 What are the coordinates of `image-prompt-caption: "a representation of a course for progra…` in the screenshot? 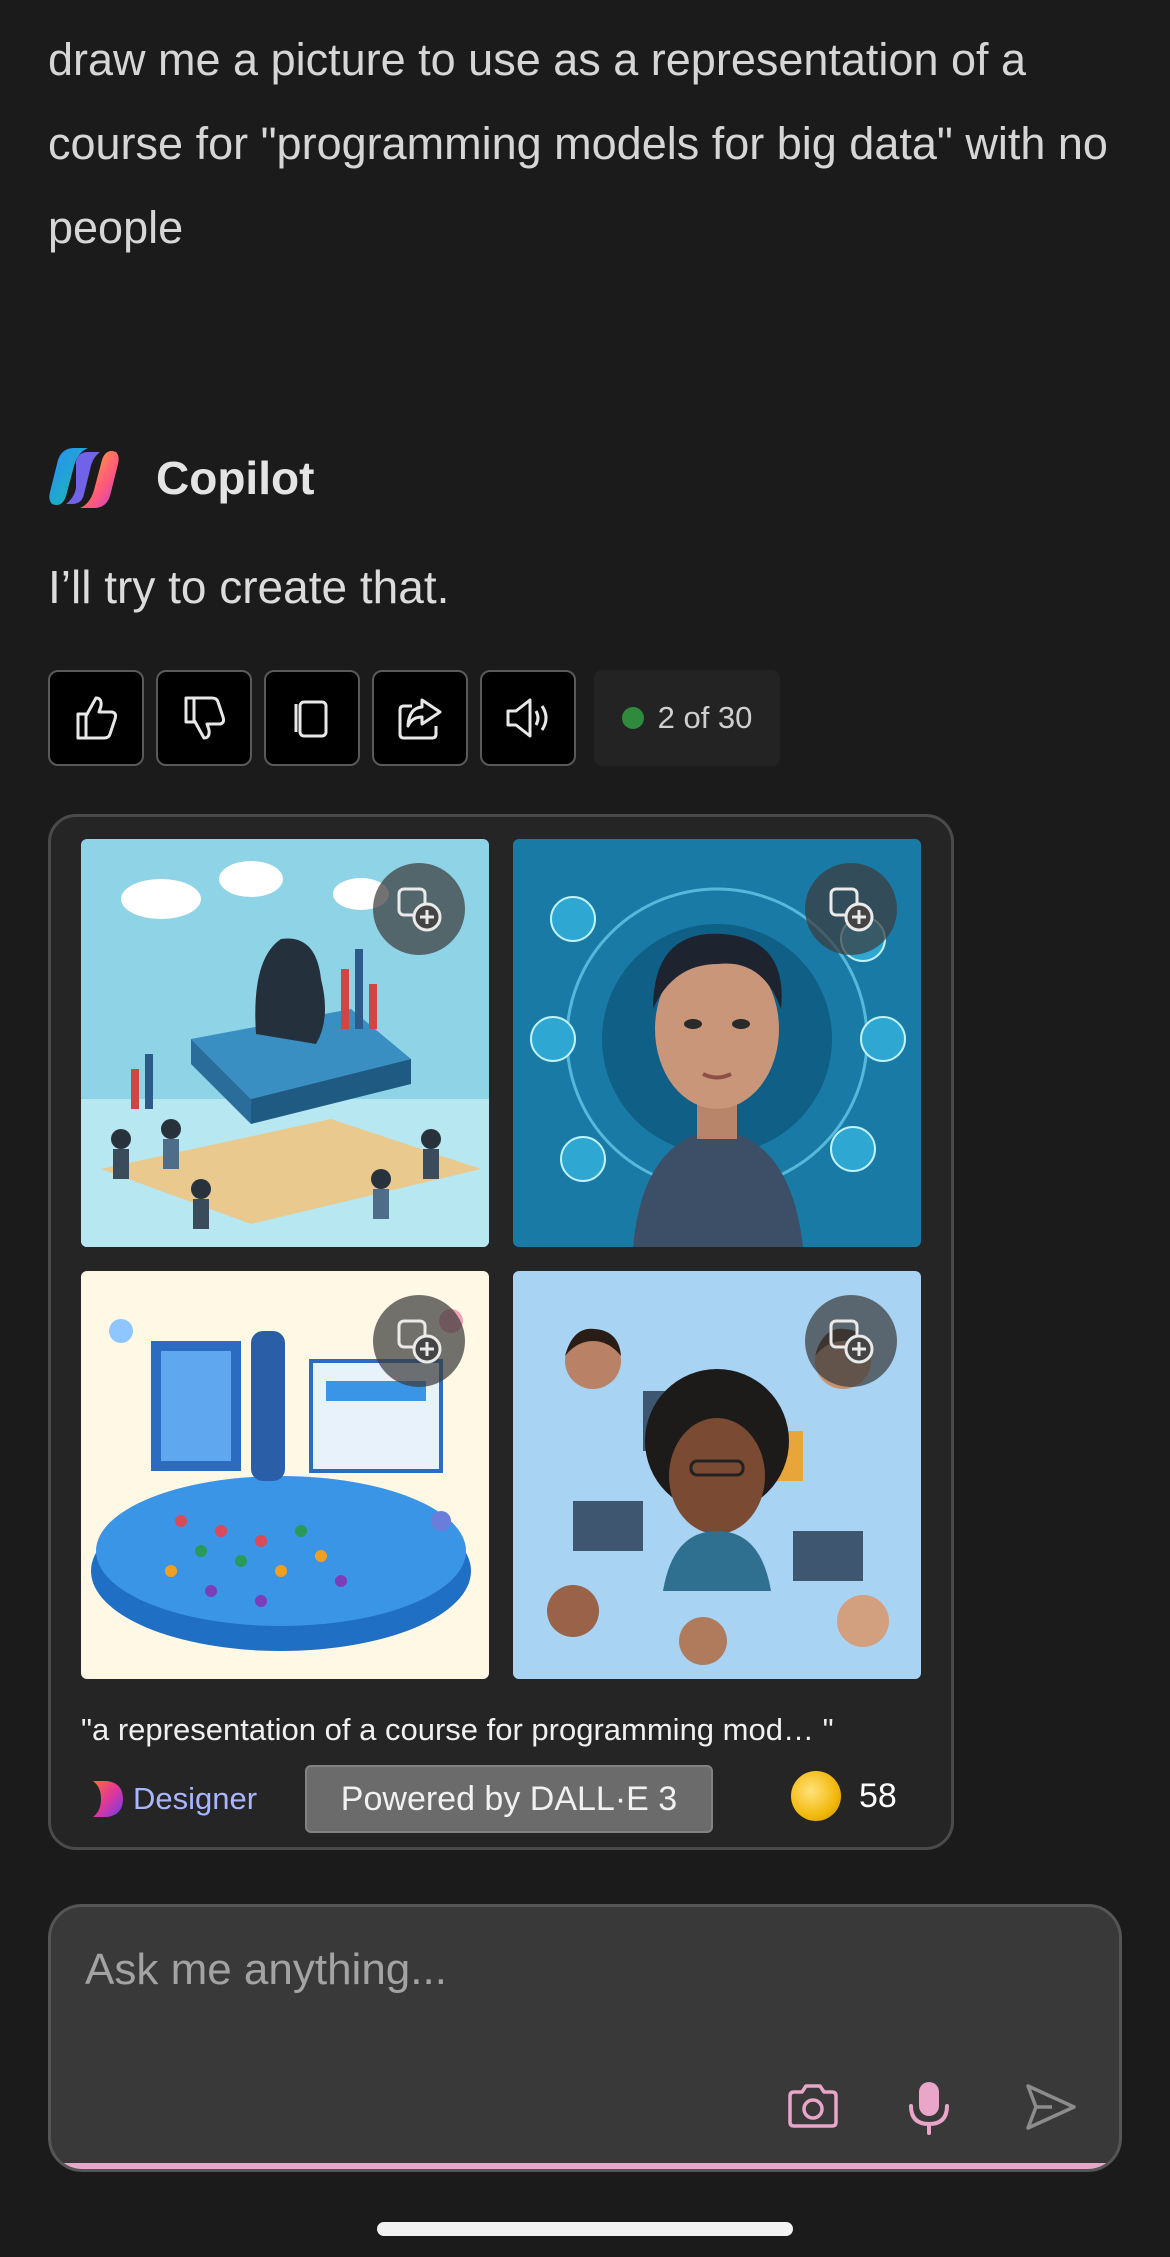 It's located at (511, 1730).